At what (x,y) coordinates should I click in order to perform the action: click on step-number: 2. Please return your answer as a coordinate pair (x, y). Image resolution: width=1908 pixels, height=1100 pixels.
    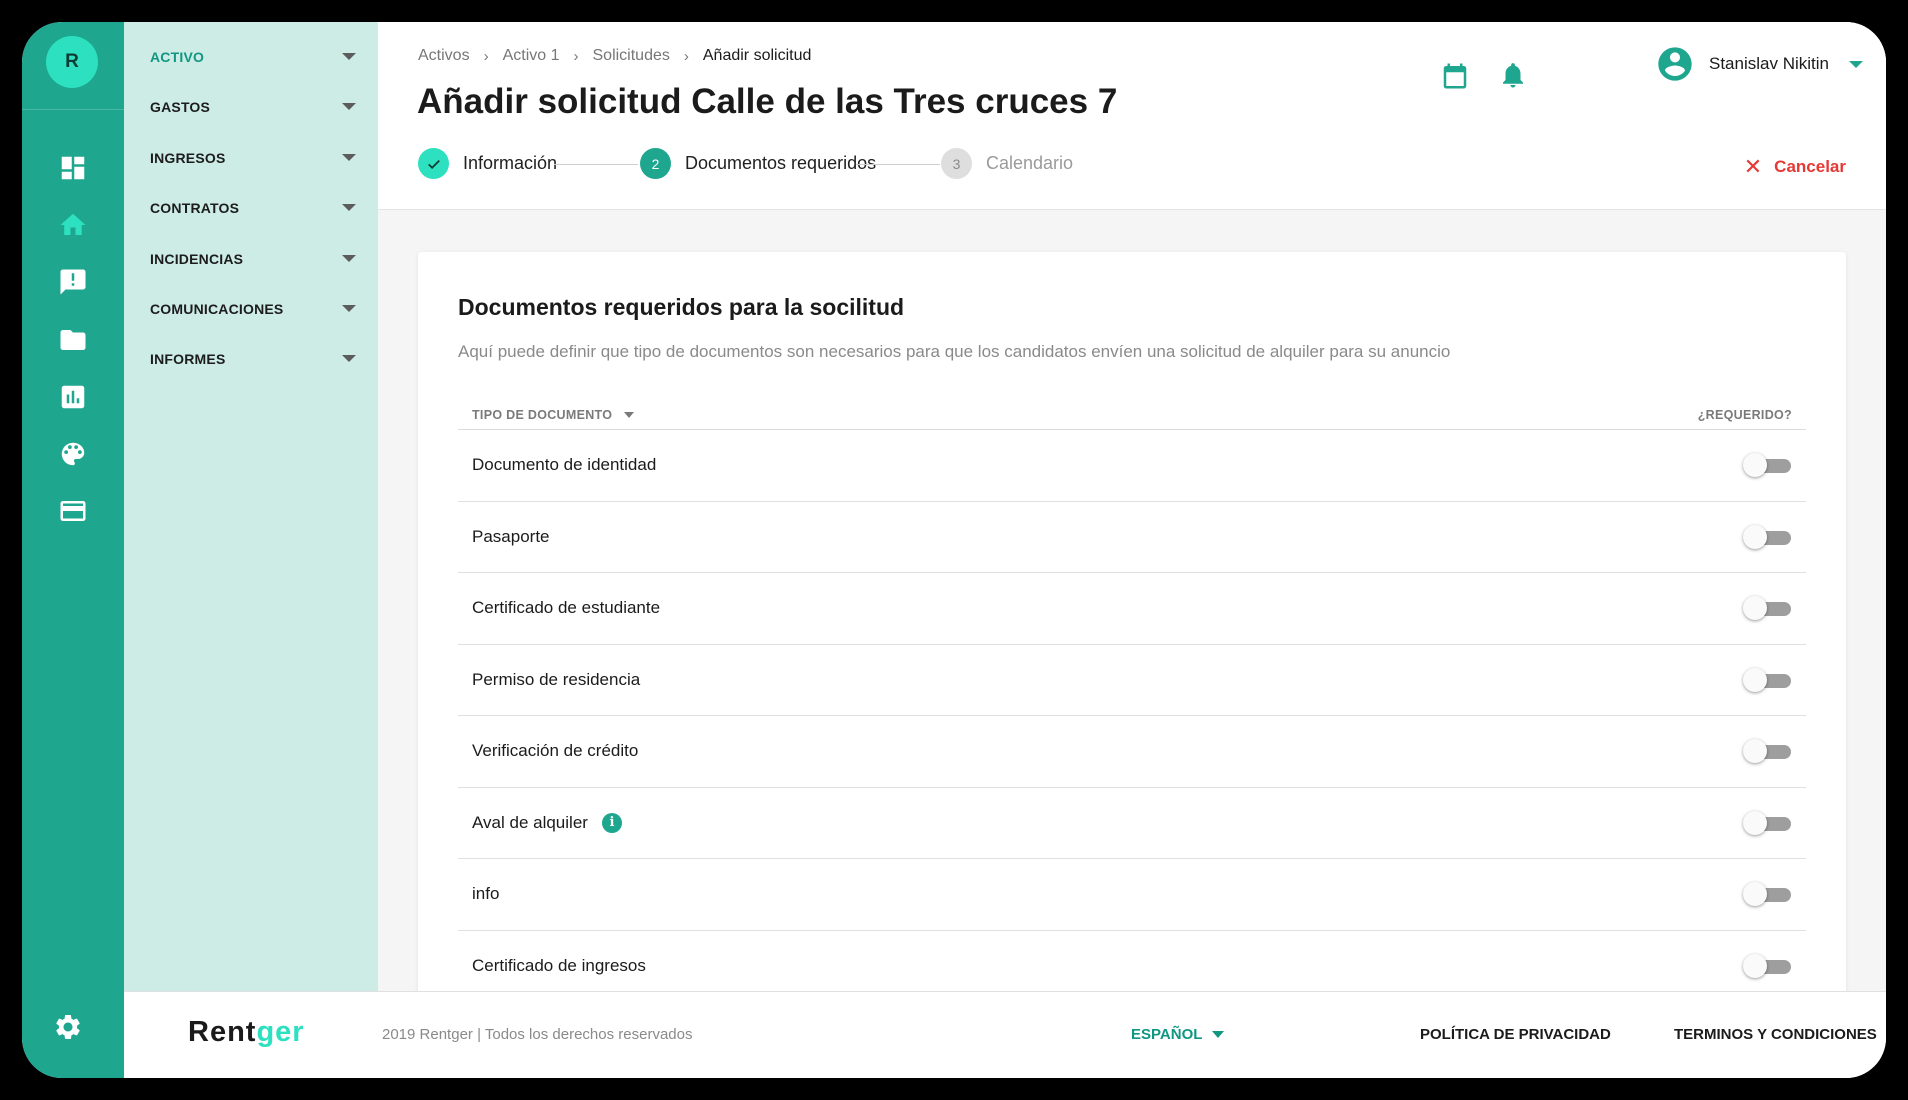
    Looking at the image, I should click on (655, 163).